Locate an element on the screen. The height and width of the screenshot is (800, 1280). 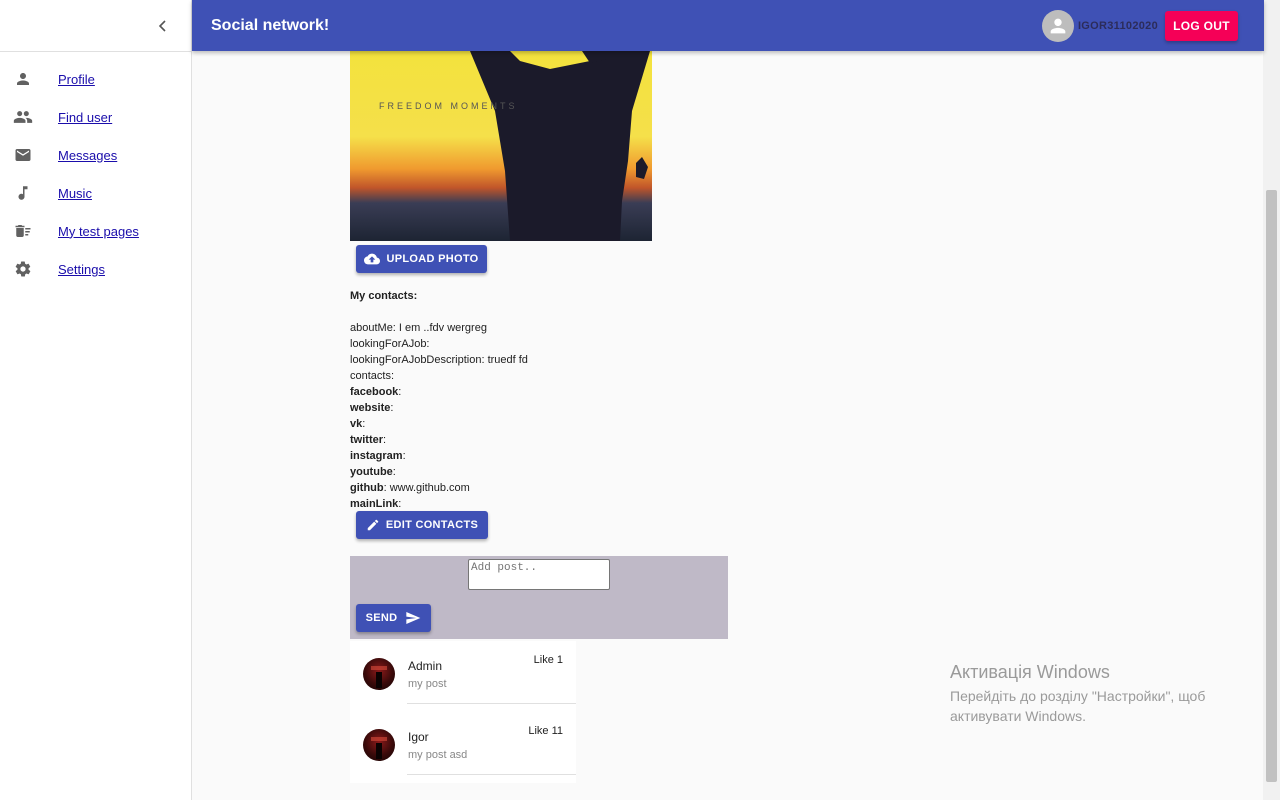
post-author: Igor is located at coordinates (418, 737).